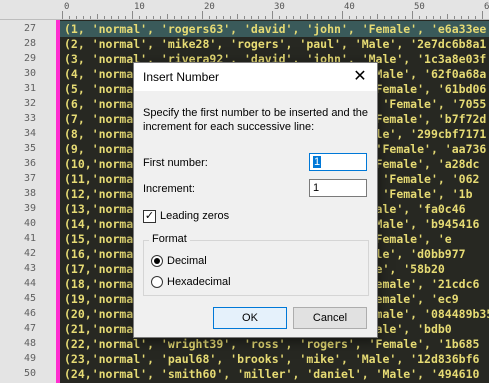 Image resolution: width=489 pixels, height=383 pixels. What do you see at coordinates (29, 268) in the screenshot?
I see `line-number: 43` at bounding box center [29, 268].